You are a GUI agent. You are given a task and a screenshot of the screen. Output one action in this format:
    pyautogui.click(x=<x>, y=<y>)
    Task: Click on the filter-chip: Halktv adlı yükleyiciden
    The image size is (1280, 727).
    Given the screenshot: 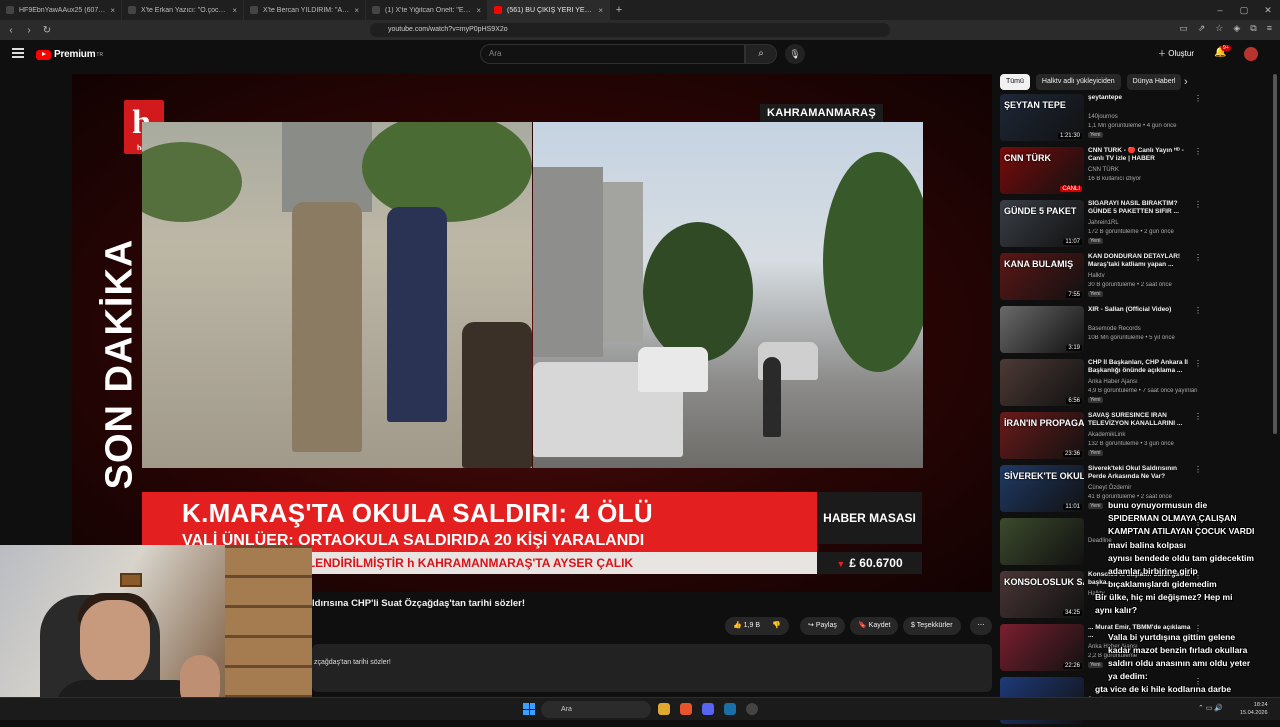 What is the action you would take?
    pyautogui.click(x=1078, y=82)
    